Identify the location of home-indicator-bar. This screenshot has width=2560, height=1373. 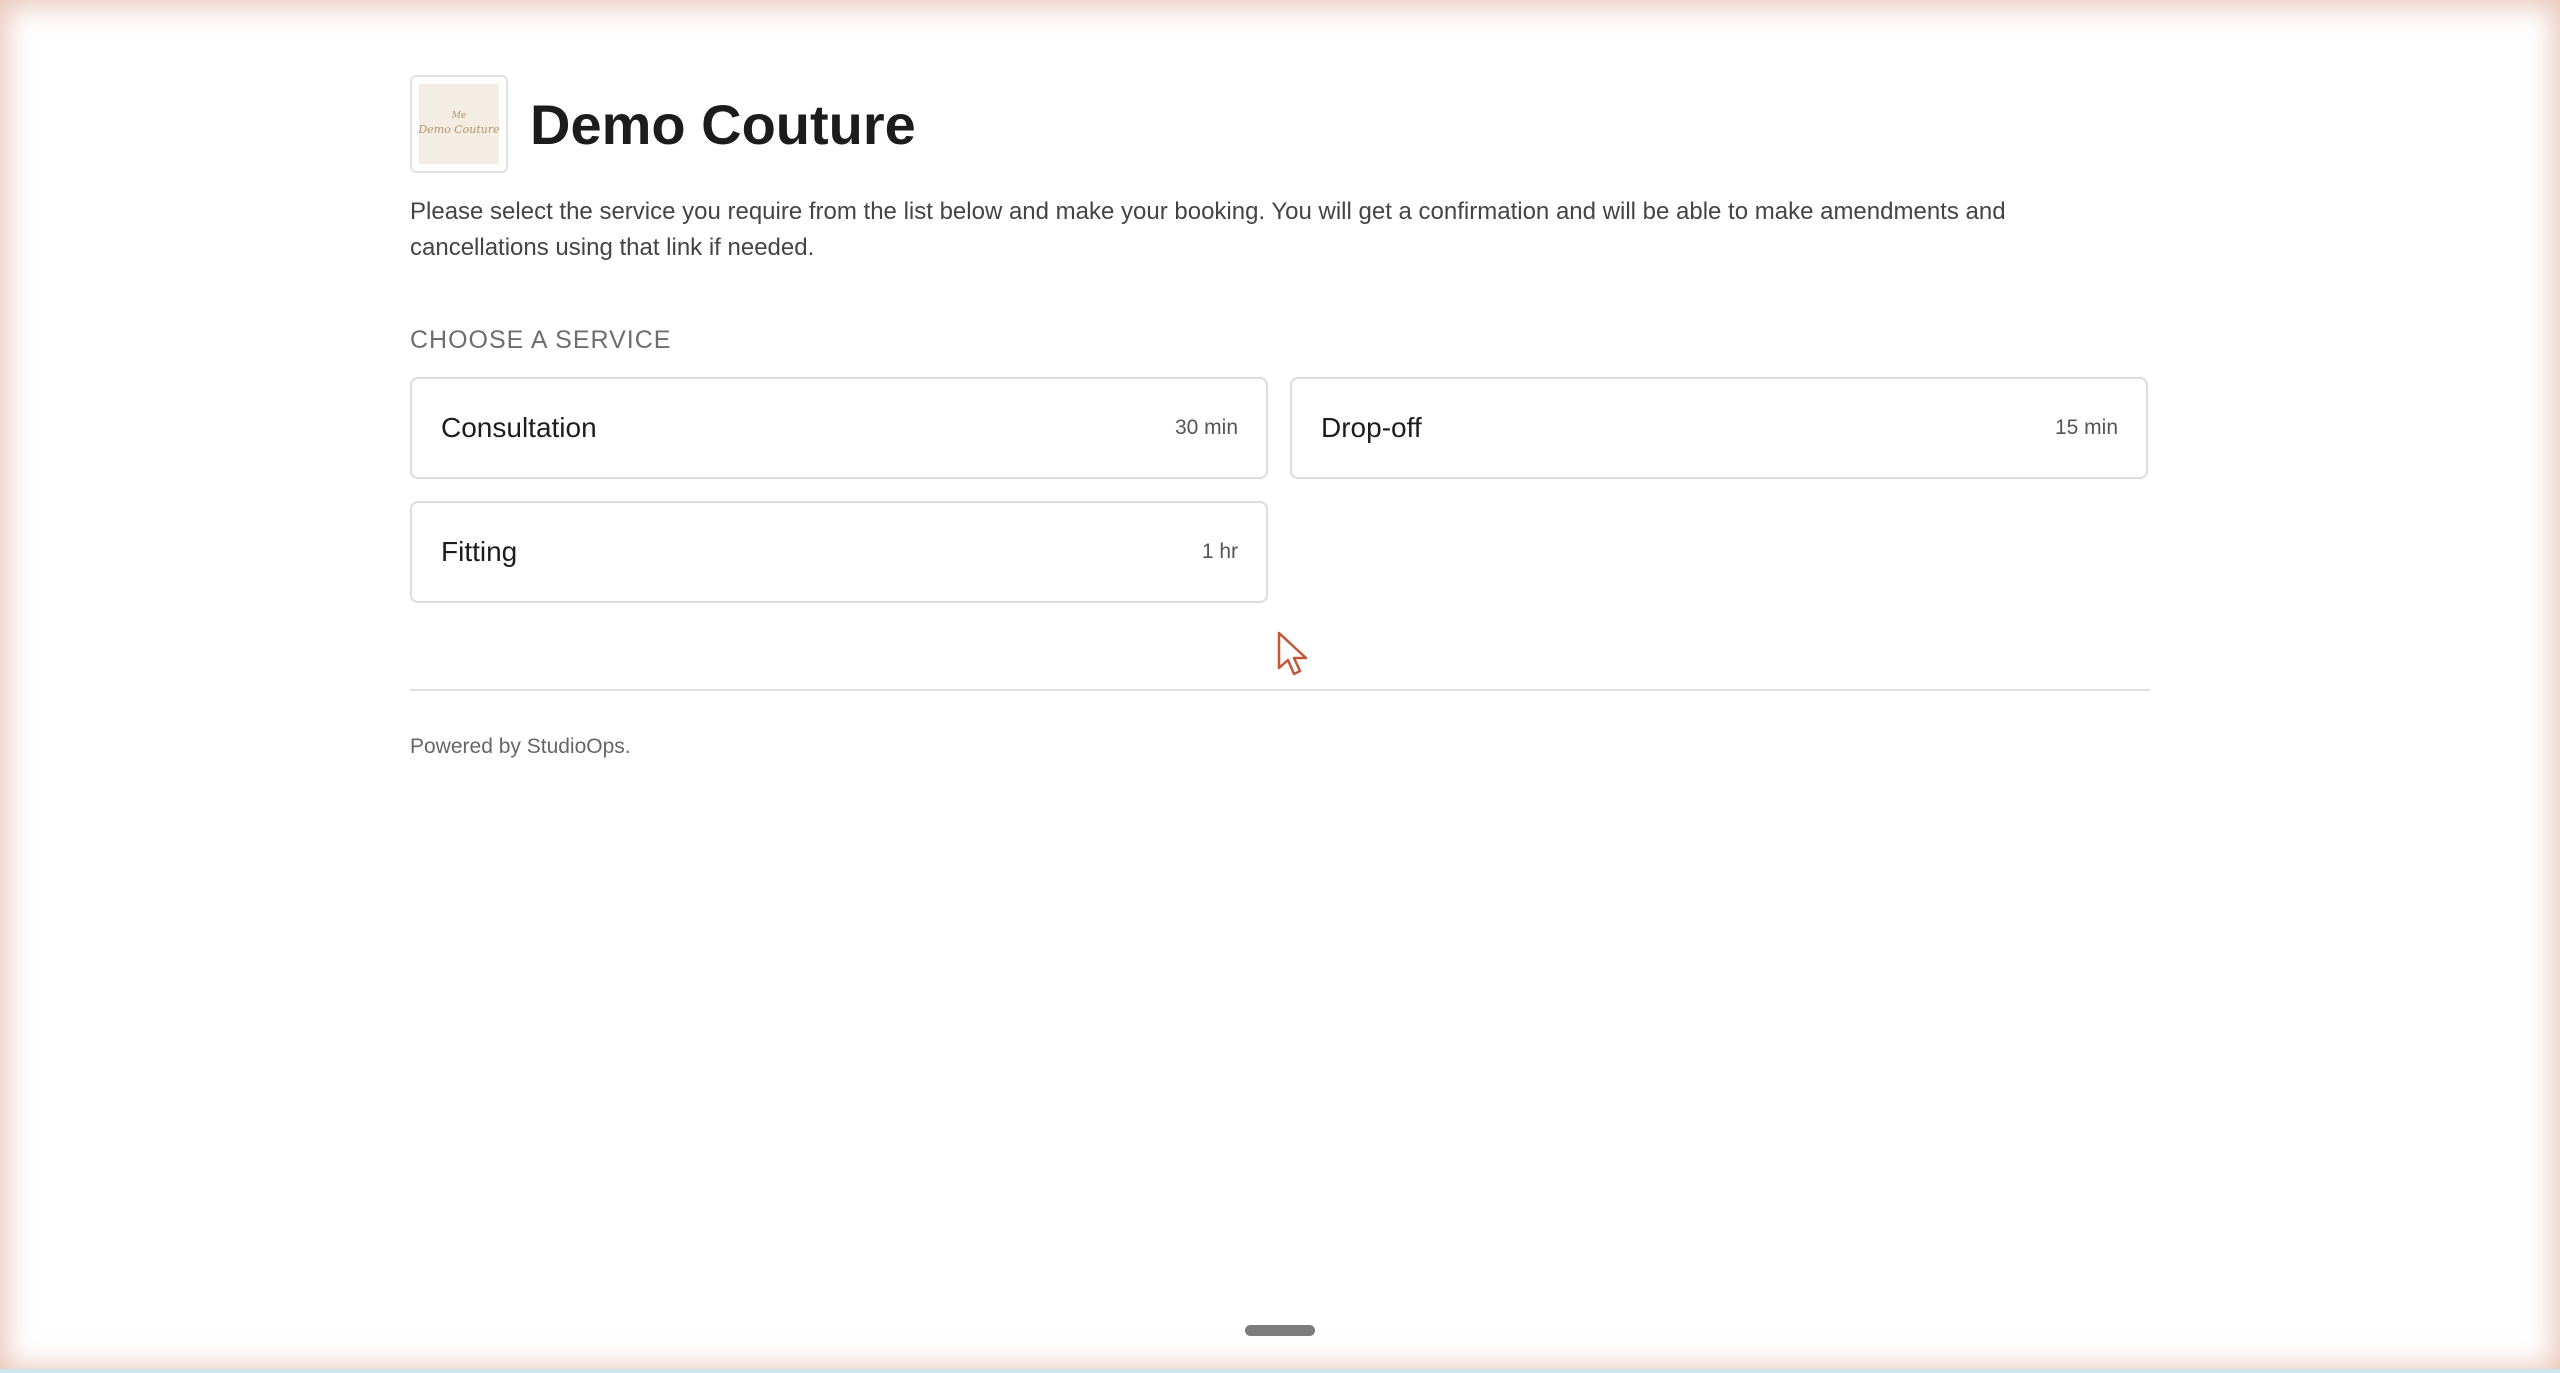
(1280, 1330).